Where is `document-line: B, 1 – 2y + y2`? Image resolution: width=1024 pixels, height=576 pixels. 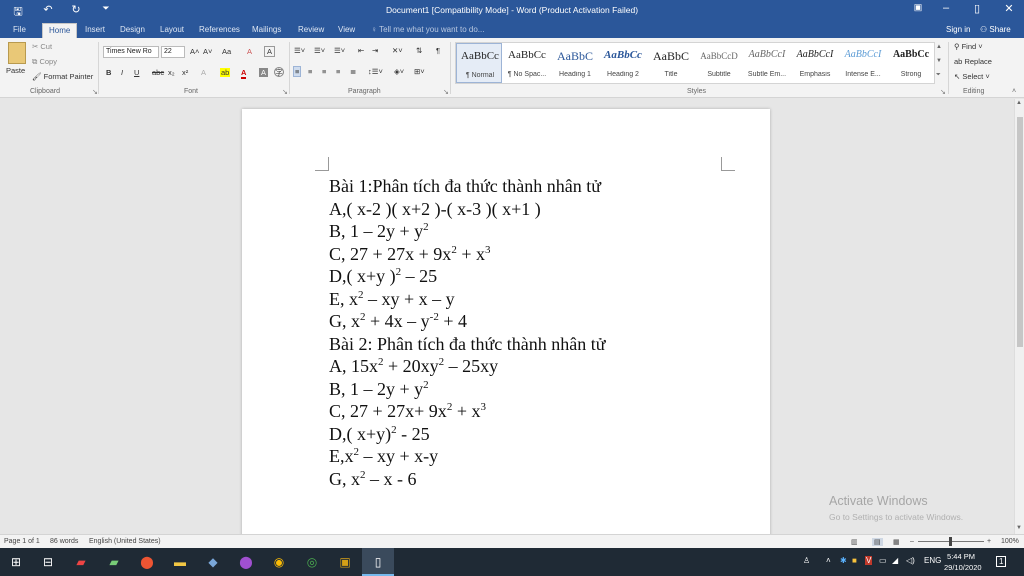
document-line: B, 1 – 2y + y2 is located at coordinates (379, 390).